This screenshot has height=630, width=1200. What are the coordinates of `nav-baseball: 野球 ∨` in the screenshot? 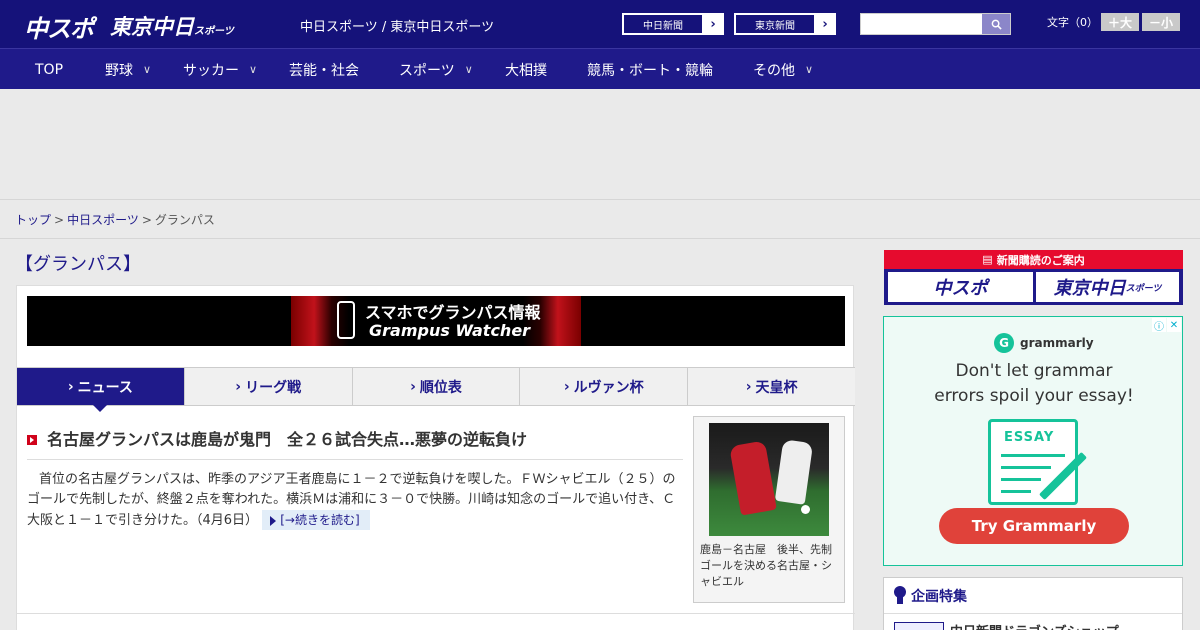 It's located at (128, 69).